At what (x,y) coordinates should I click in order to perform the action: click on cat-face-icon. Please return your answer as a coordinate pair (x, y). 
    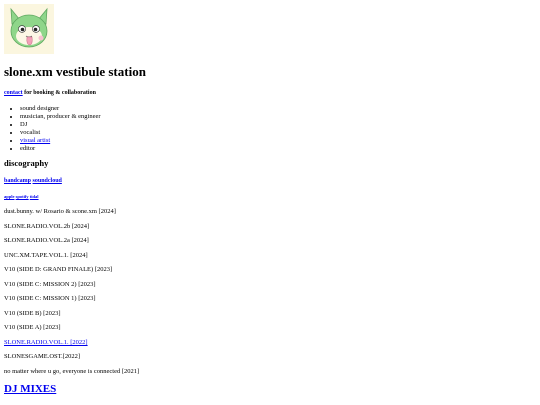
    Looking at the image, I should click on (29, 27).